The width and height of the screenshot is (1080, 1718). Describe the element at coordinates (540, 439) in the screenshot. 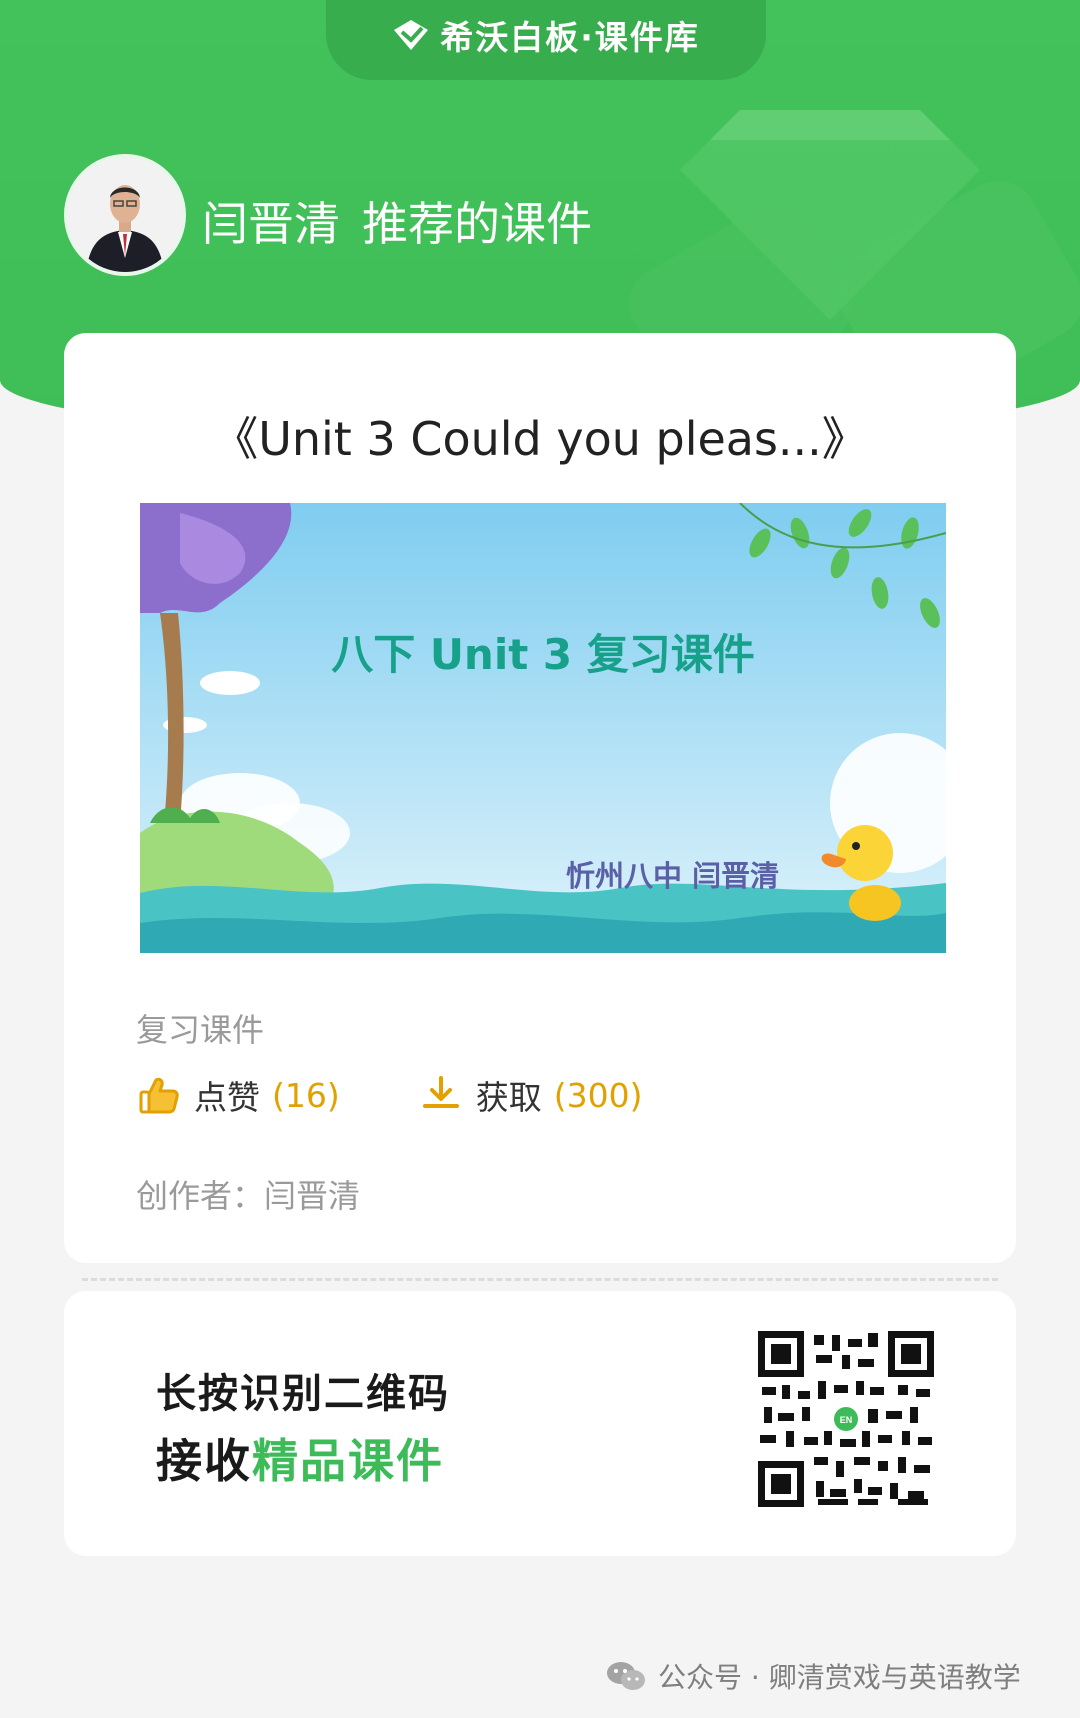

I see `course-title: 《Unit 3 Could you pleas...》` at that location.